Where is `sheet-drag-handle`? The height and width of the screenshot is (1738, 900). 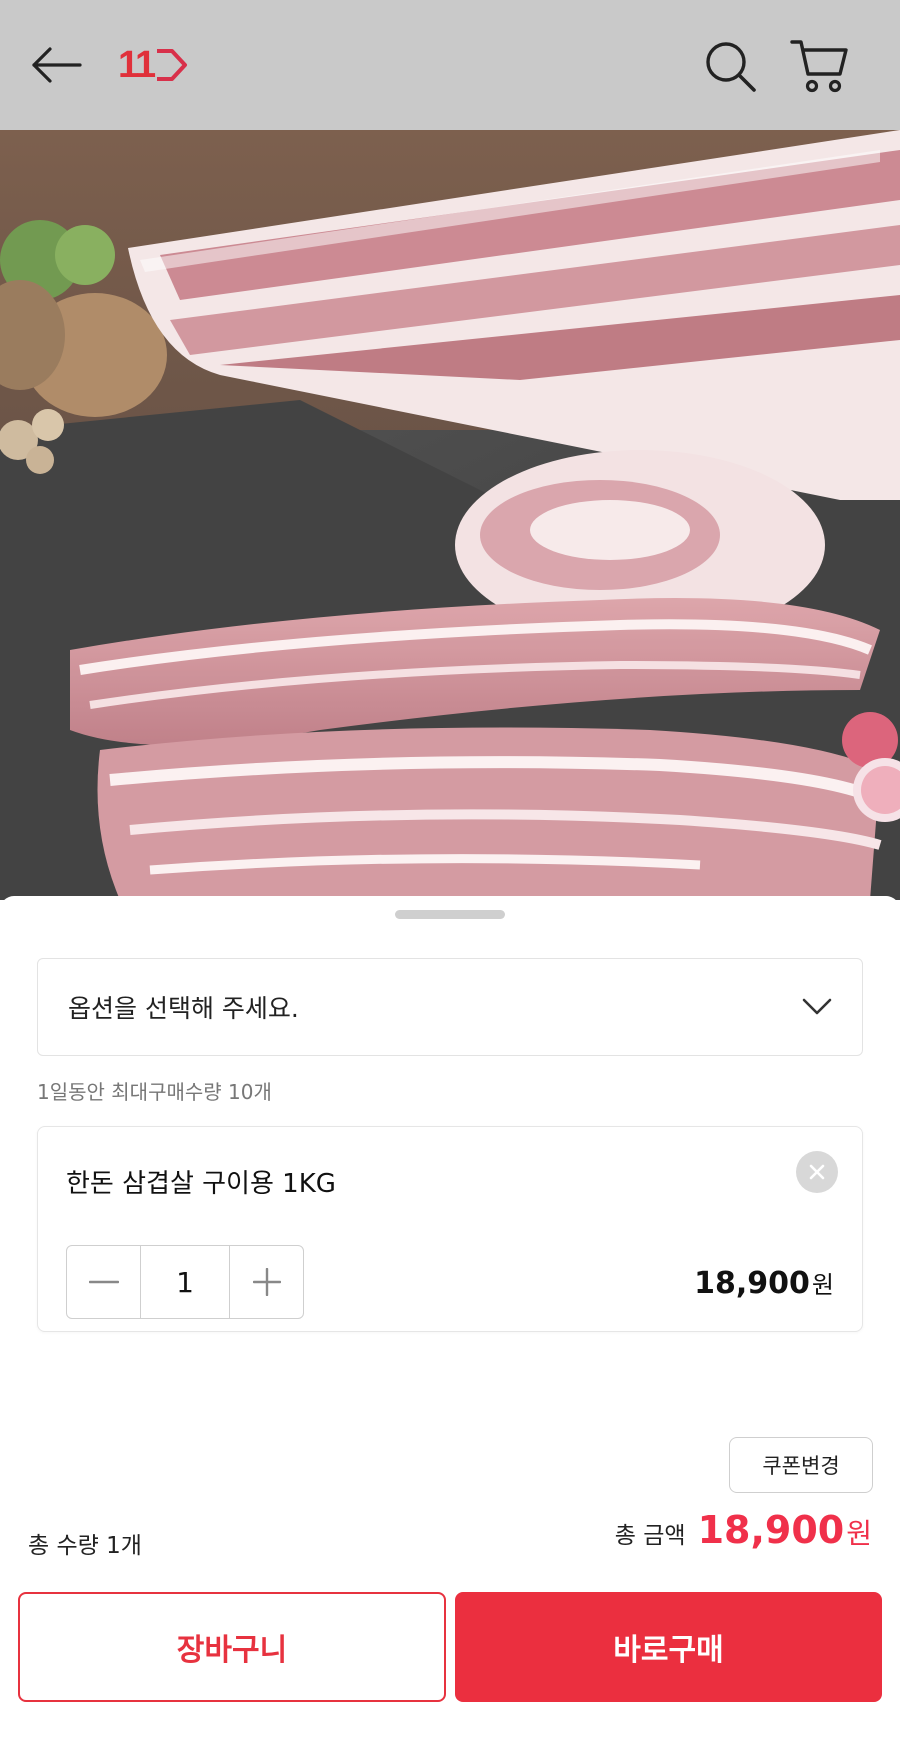
sheet-drag-handle is located at coordinates (450, 914).